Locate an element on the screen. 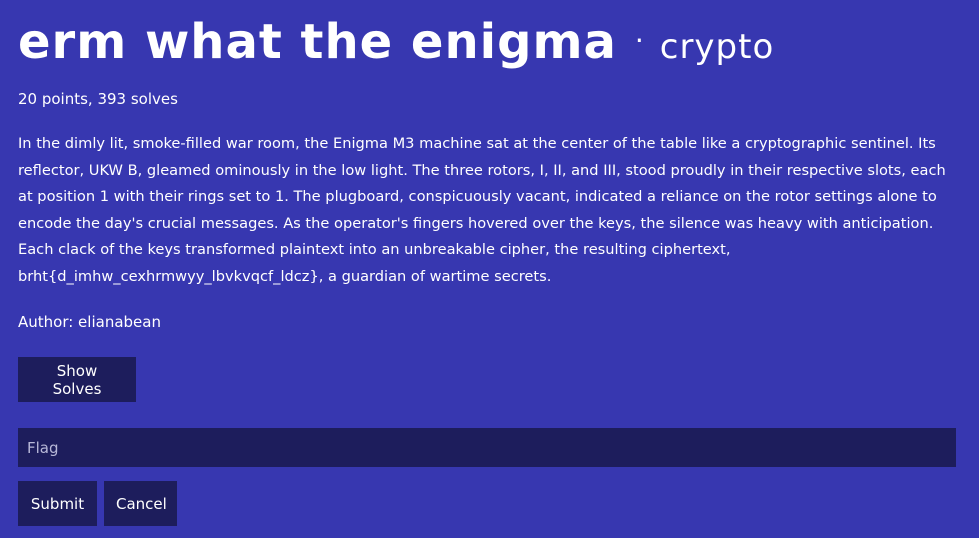 This screenshot has height=538, width=979. challenge-title: erm what the enigma is located at coordinates (317, 42).